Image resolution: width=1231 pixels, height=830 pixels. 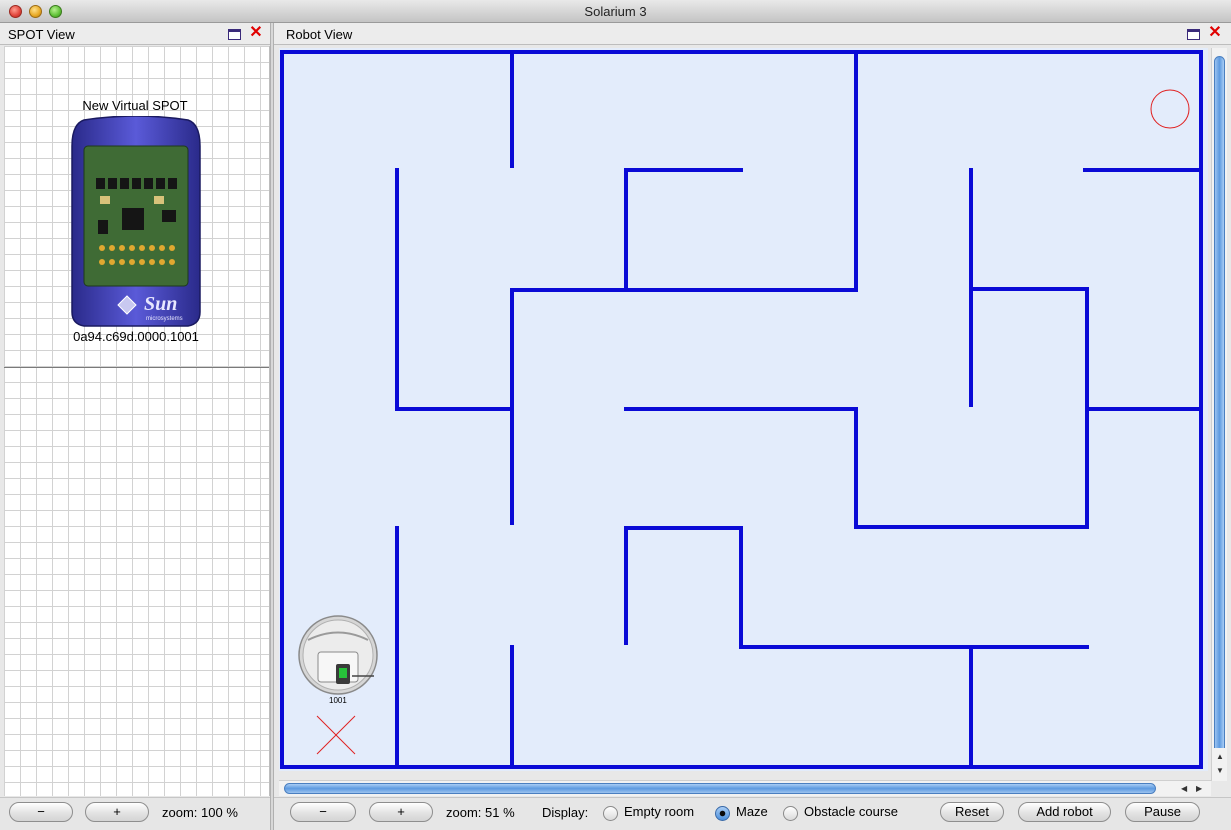 I want to click on device-brand-sub-text: microsystems, so click(x=164, y=319).